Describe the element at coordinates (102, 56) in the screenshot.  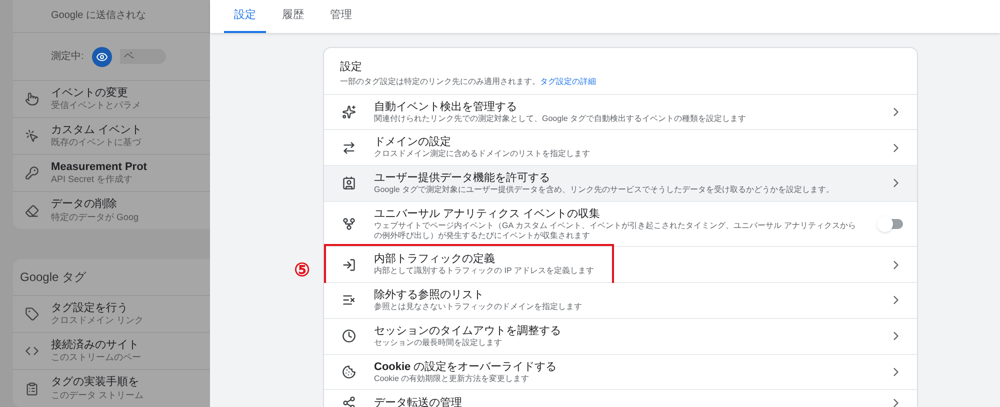
I see `eye-icon` at that location.